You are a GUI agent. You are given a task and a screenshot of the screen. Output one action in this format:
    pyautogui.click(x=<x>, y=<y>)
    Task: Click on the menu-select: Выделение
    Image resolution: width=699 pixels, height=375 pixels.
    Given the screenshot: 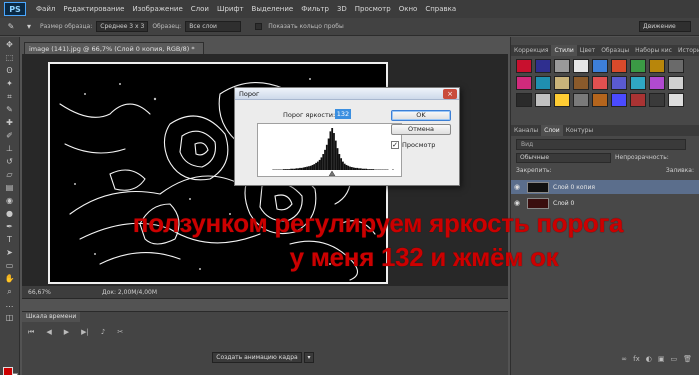 What is the action you would take?
    pyautogui.click(x=273, y=9)
    